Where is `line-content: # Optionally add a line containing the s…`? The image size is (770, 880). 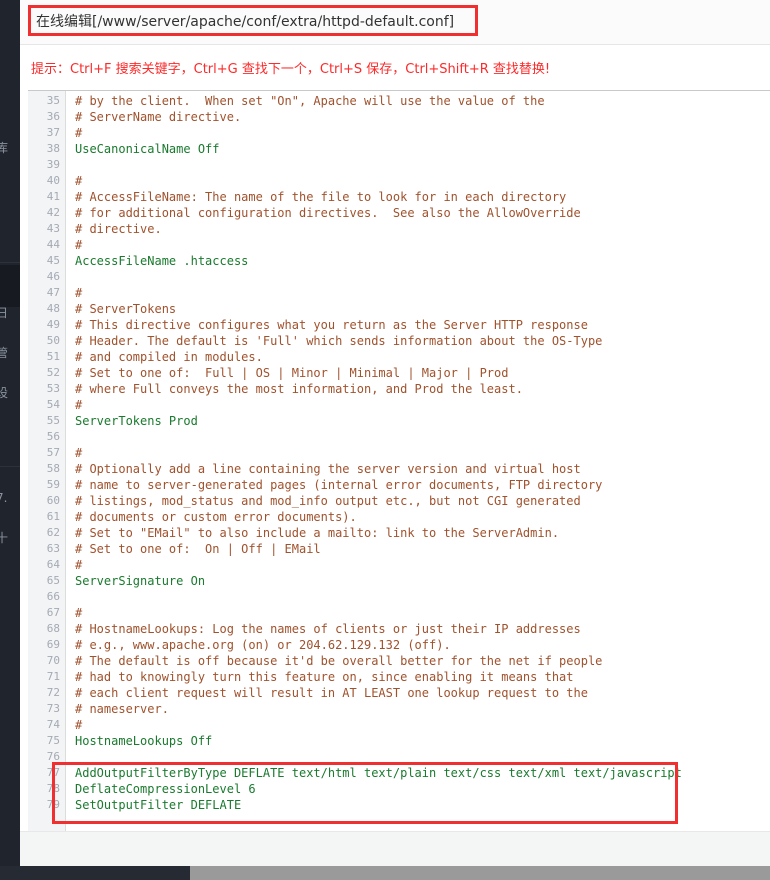 line-content: # Optionally add a line containing the s… is located at coordinates (328, 469).